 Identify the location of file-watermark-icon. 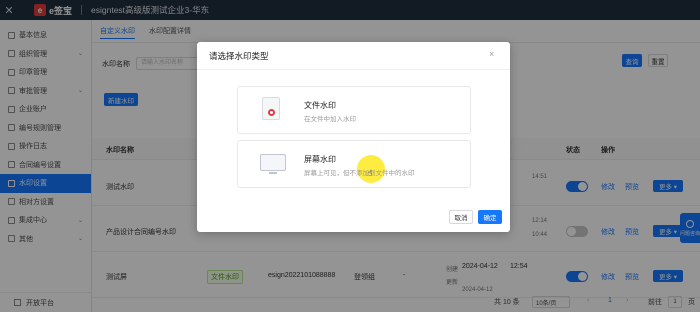
(271, 108).